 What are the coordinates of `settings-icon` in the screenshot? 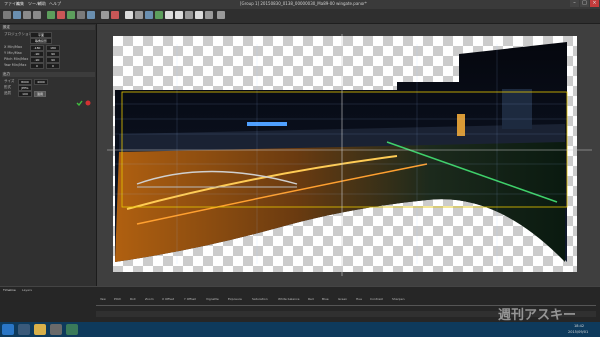 It's located at (189, 15).